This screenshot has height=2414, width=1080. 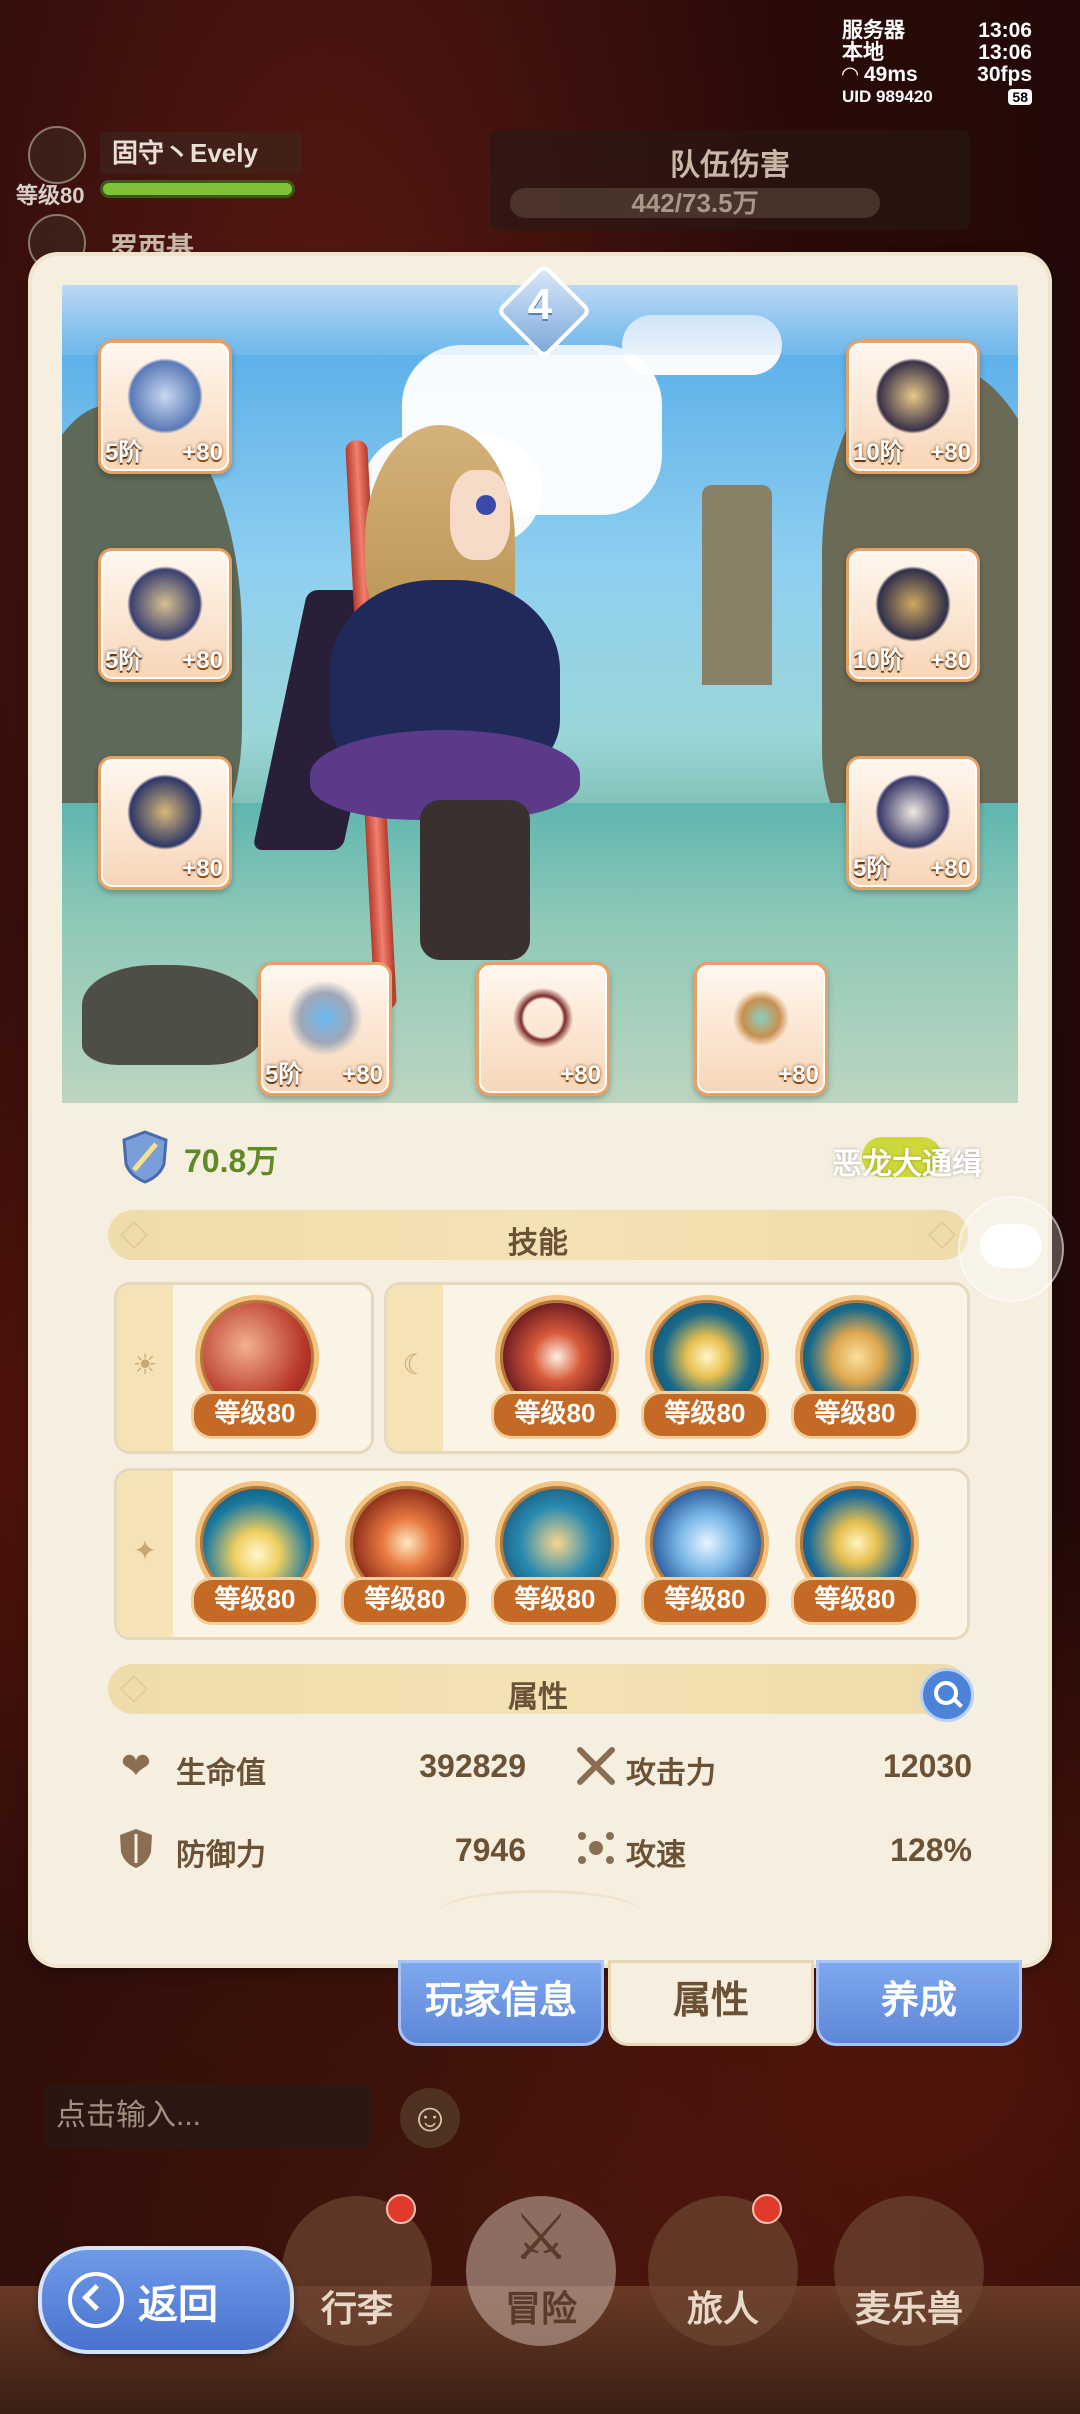 I want to click on hp-label: 生命值, so click(x=221, y=1773).